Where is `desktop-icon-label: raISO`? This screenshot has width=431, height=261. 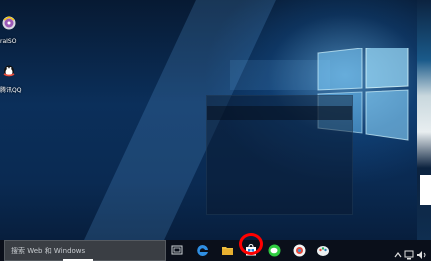
desktop-icon-label: raISO is located at coordinates (8, 41).